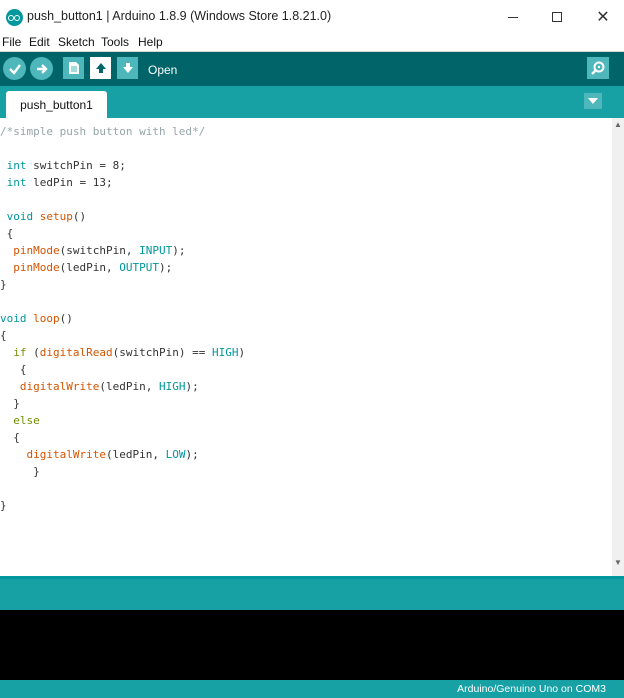  What do you see at coordinates (162, 352) in the screenshot?
I see `code-token: (switchPin) ==` at bounding box center [162, 352].